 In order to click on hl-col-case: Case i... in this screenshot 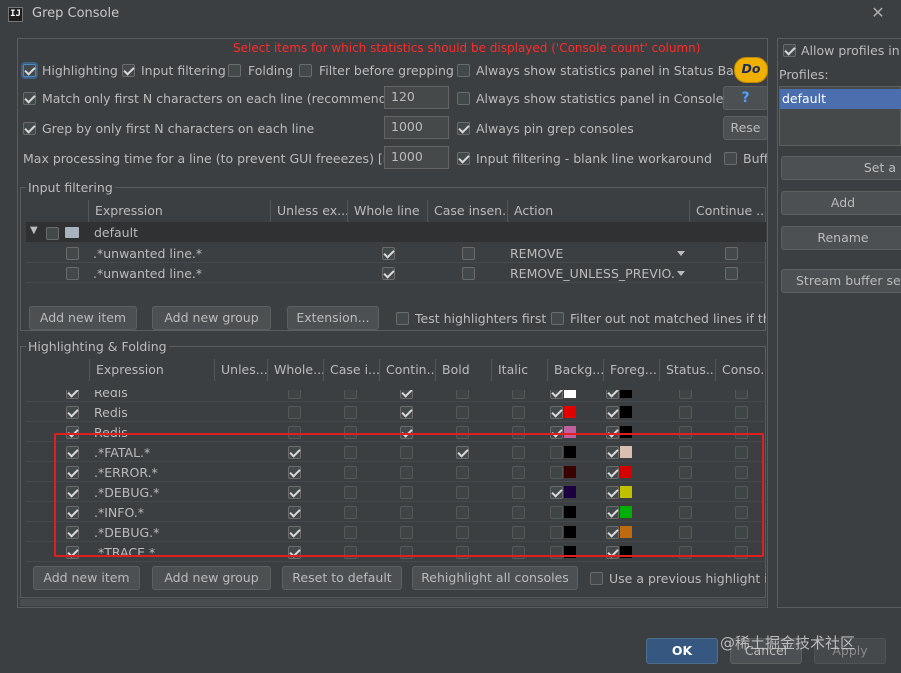, I will do `click(352, 370)`.